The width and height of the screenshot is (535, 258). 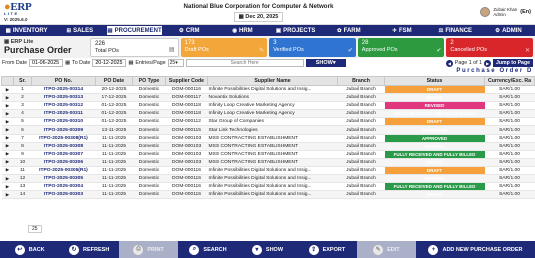 What do you see at coordinates (63, 114) in the screenshot?
I see `cell-po-no: ITPO-2025-00311` at bounding box center [63, 114].